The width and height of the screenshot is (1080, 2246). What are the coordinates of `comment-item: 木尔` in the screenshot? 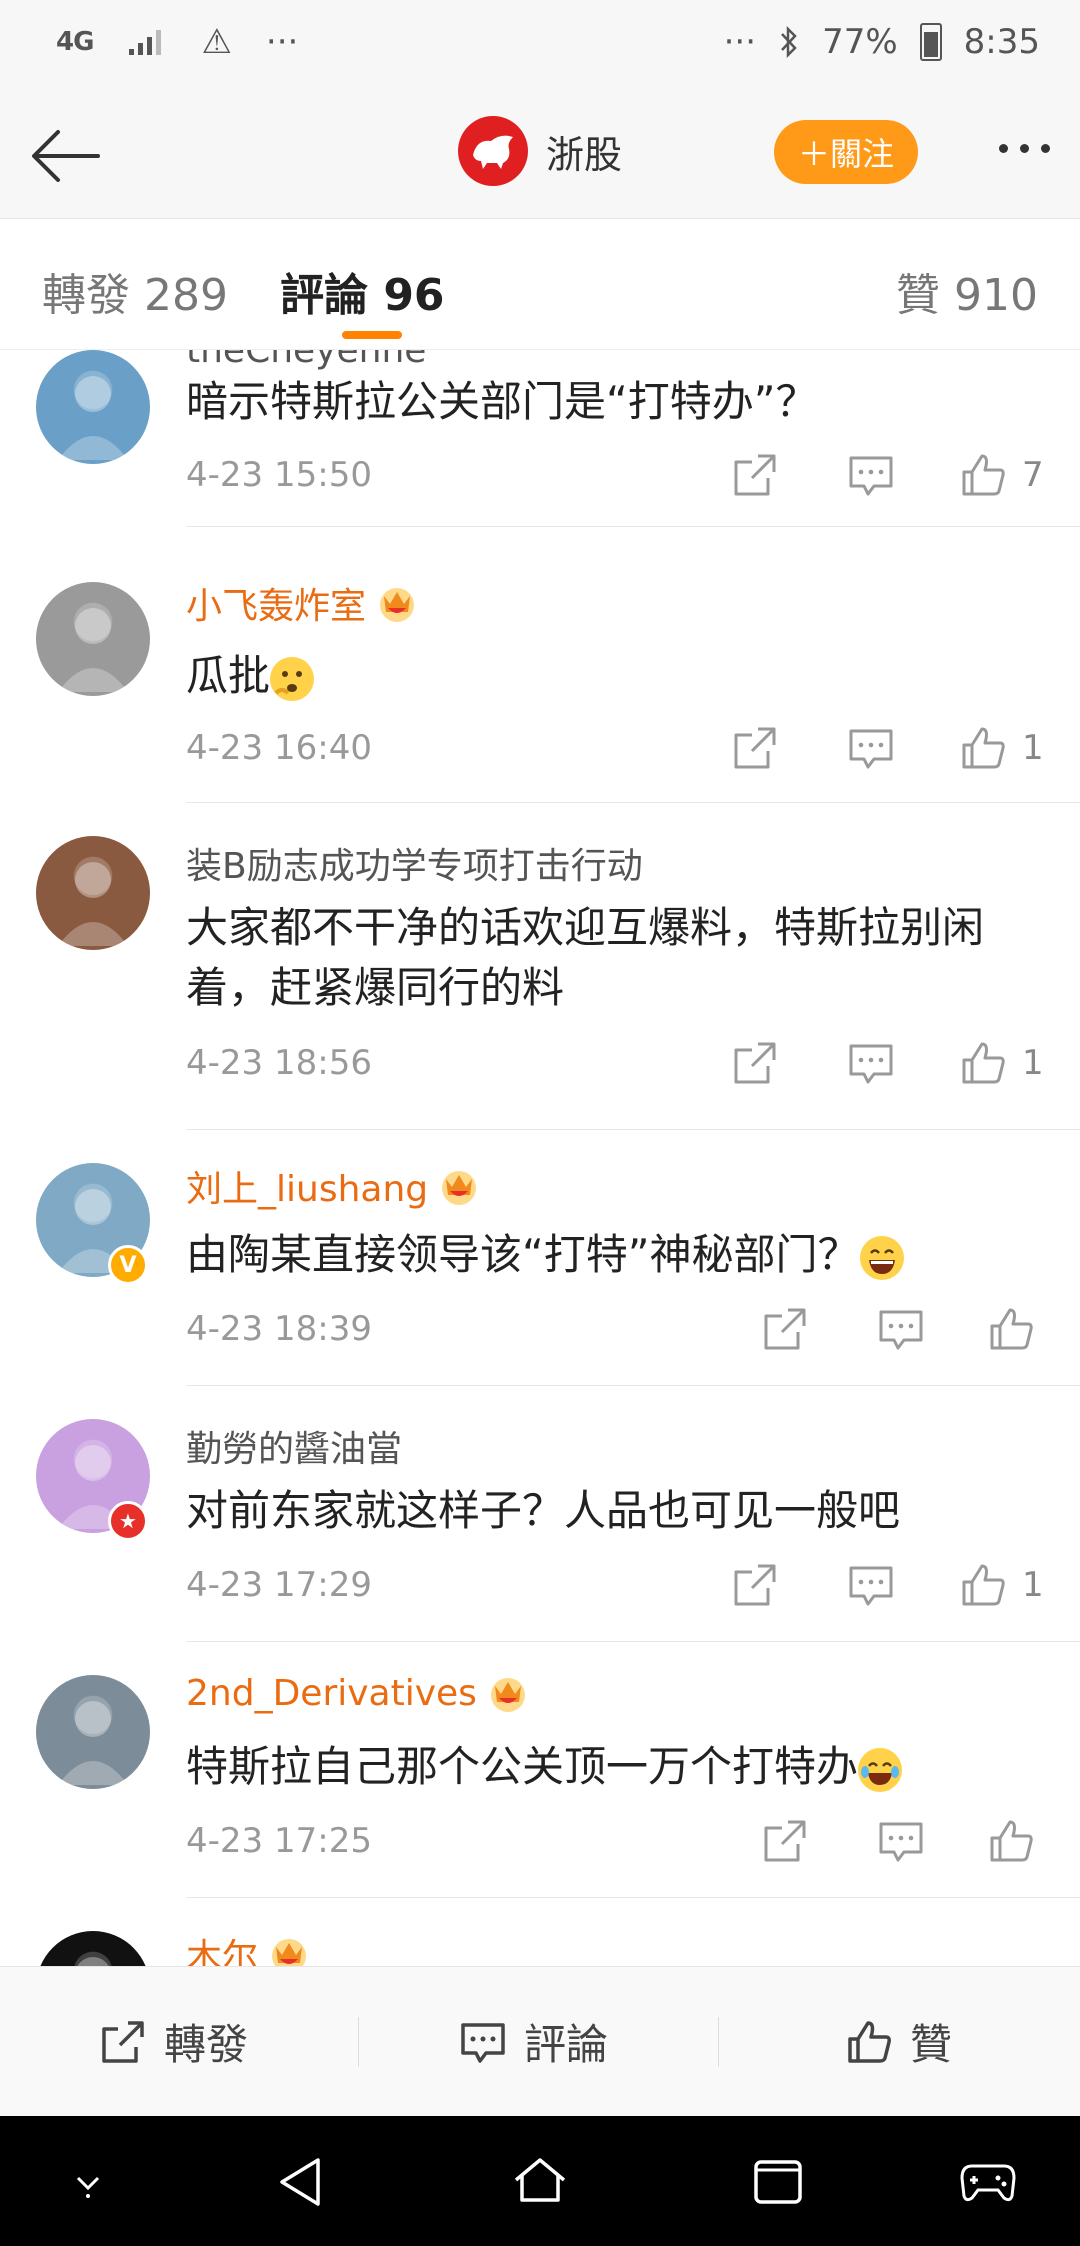 It's located at (540, 1931).